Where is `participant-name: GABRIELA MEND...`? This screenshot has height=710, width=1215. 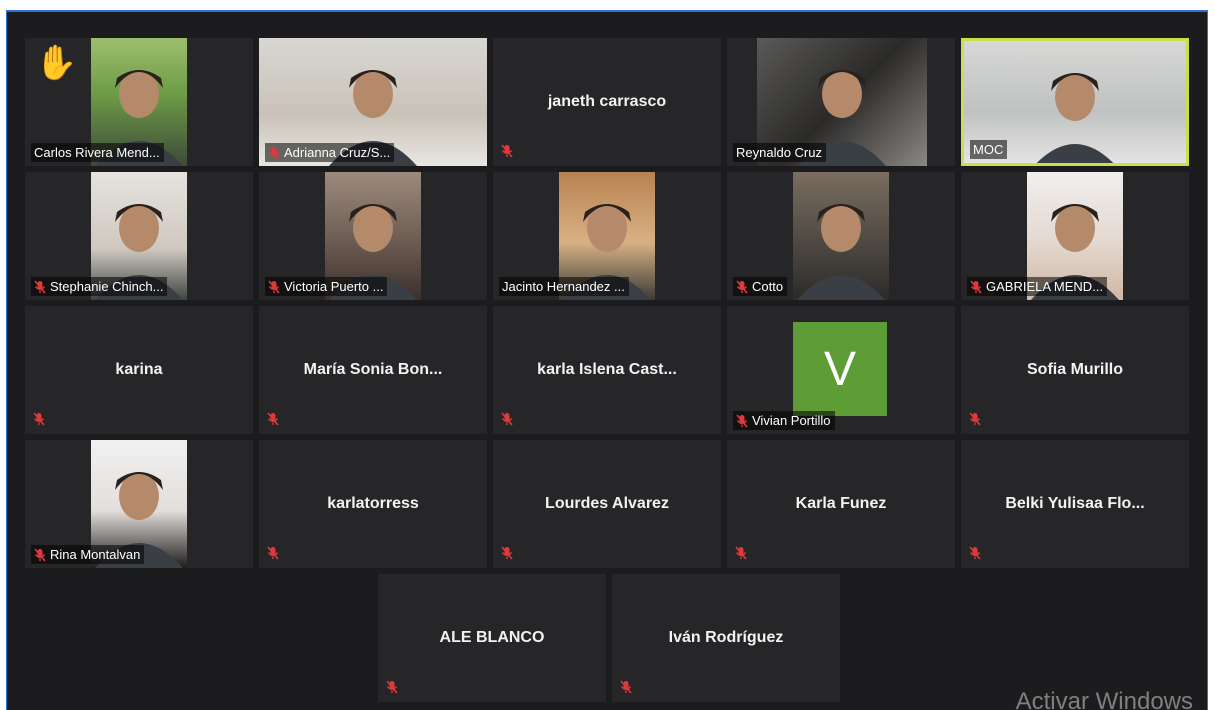
participant-name: GABRIELA MEND... is located at coordinates (1045, 286).